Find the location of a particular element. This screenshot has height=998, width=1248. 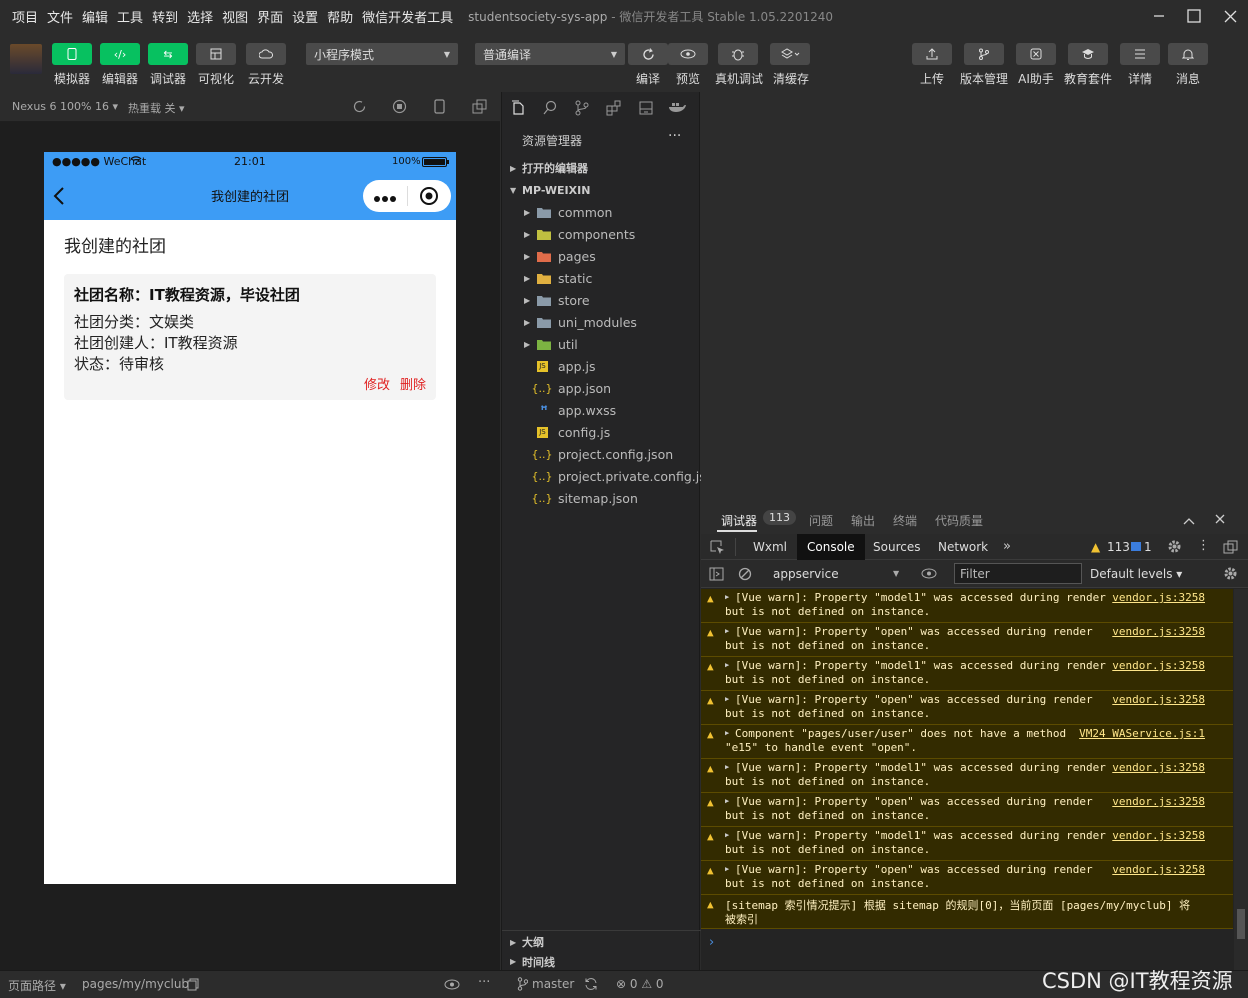

project-root: ▼ MP-WEIXIN is located at coordinates (601, 190).